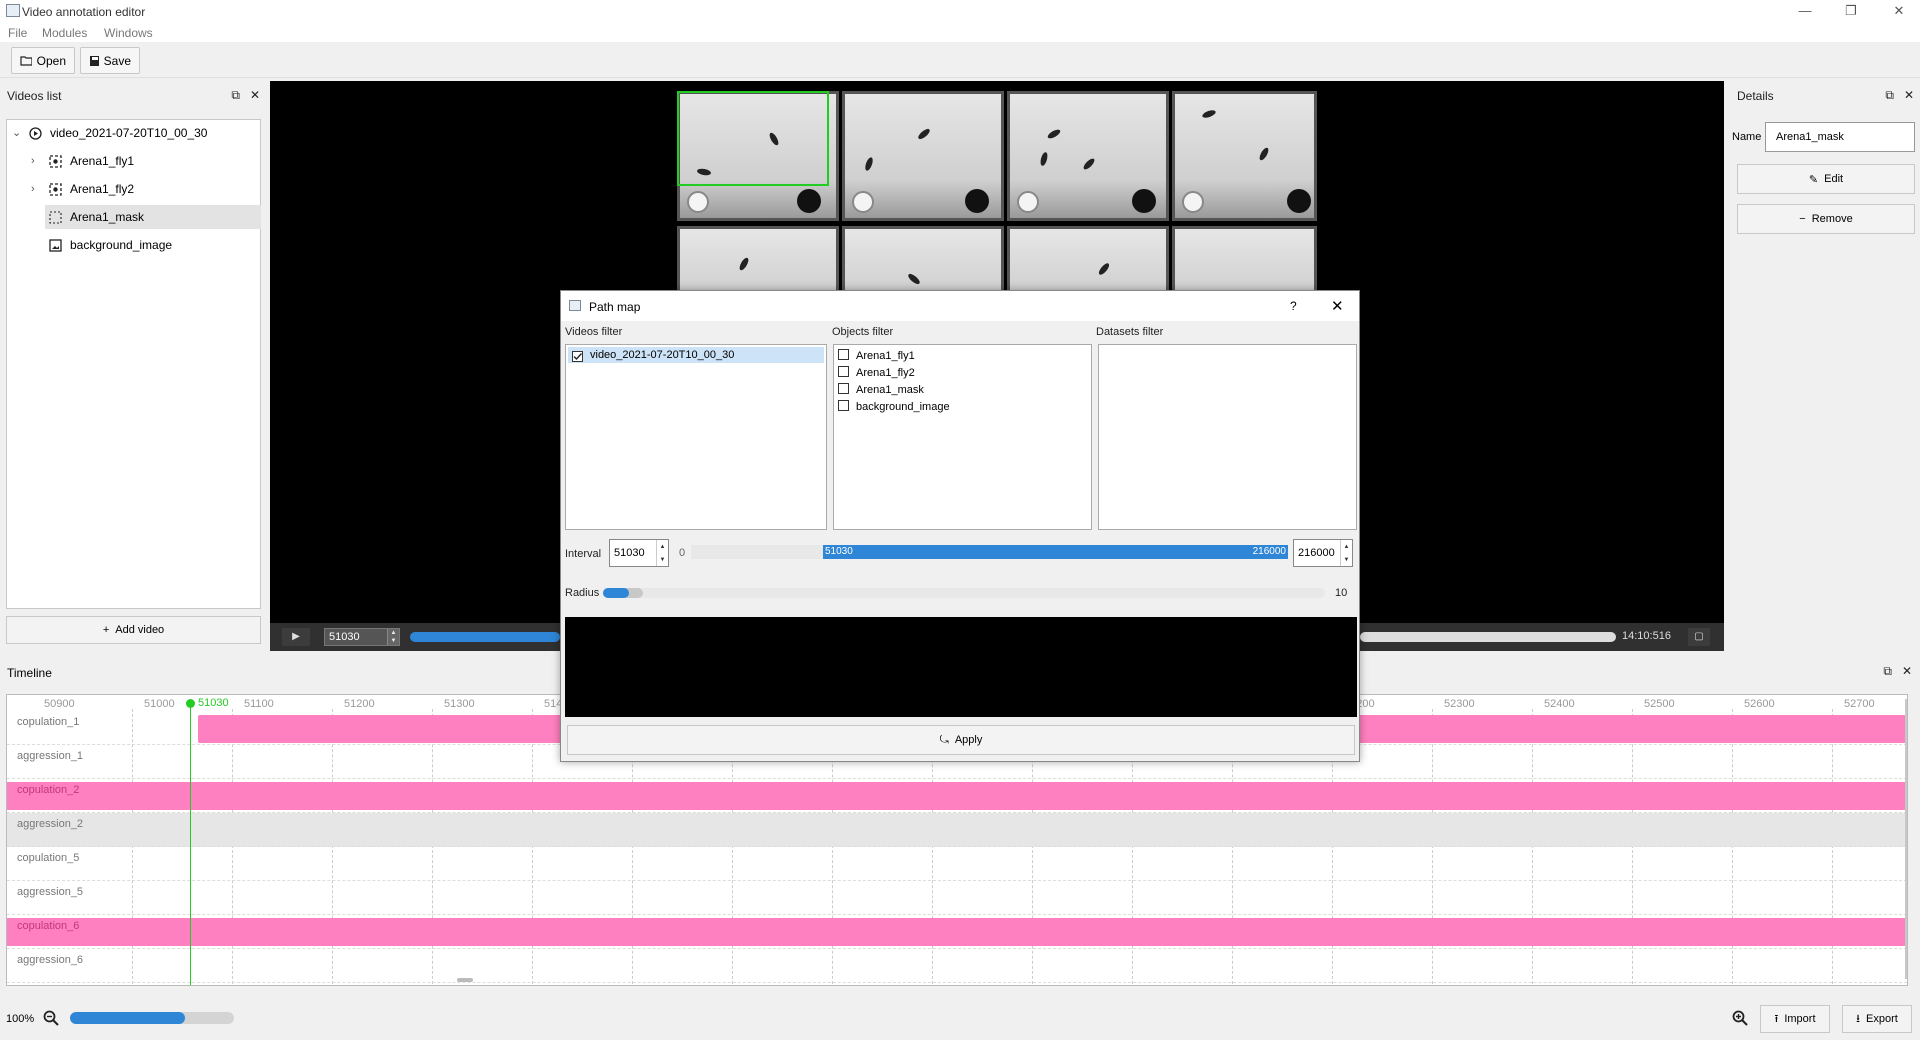  I want to click on chevron-down-icon: ⌄, so click(16, 132).